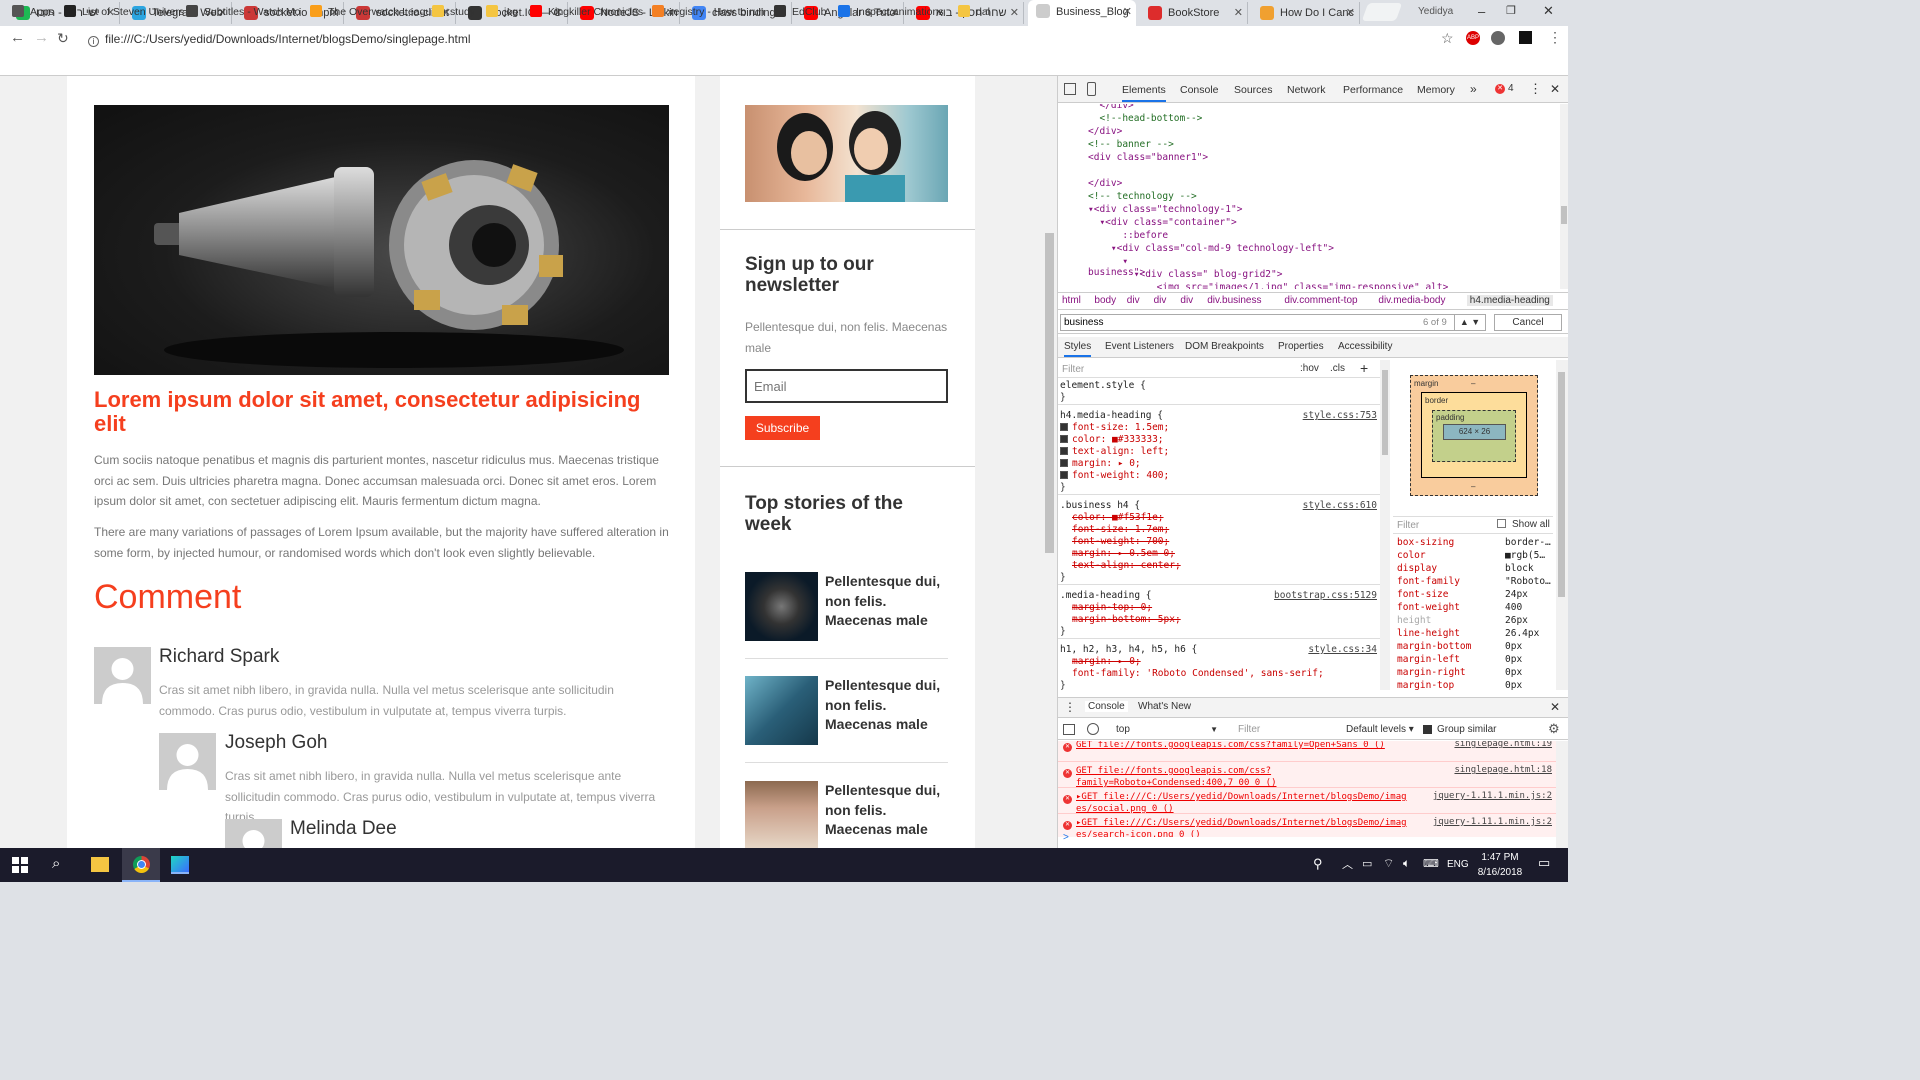 The image size is (1920, 1080). What do you see at coordinates (1112, 439) in the screenshot?
I see `css-declaration: color: ■#333333;` at bounding box center [1112, 439].